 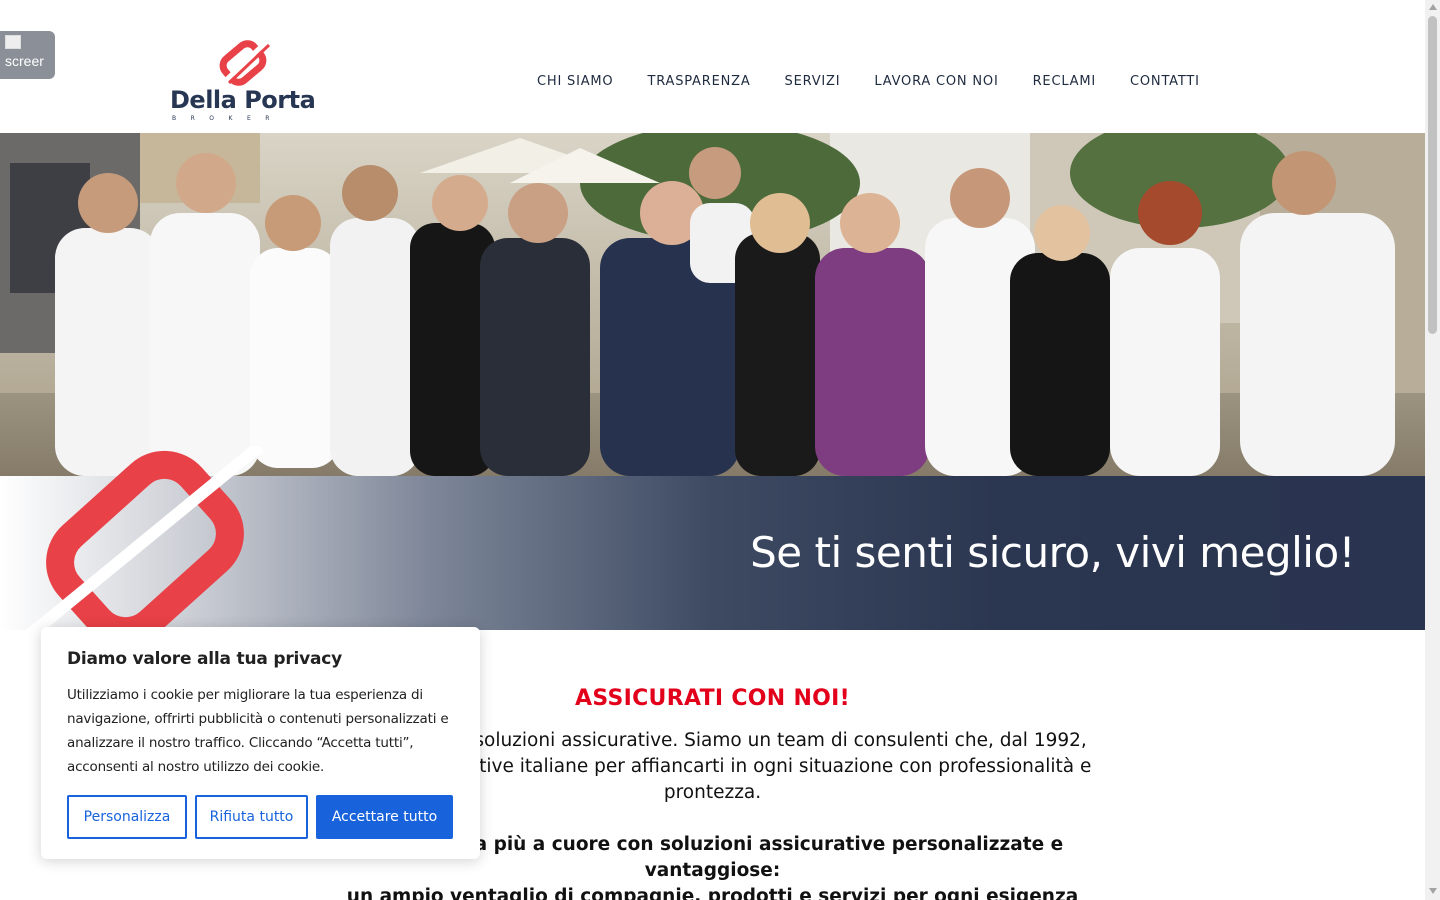 What do you see at coordinates (228, 118) in the screenshot?
I see `logo-tagline: BROKER` at bounding box center [228, 118].